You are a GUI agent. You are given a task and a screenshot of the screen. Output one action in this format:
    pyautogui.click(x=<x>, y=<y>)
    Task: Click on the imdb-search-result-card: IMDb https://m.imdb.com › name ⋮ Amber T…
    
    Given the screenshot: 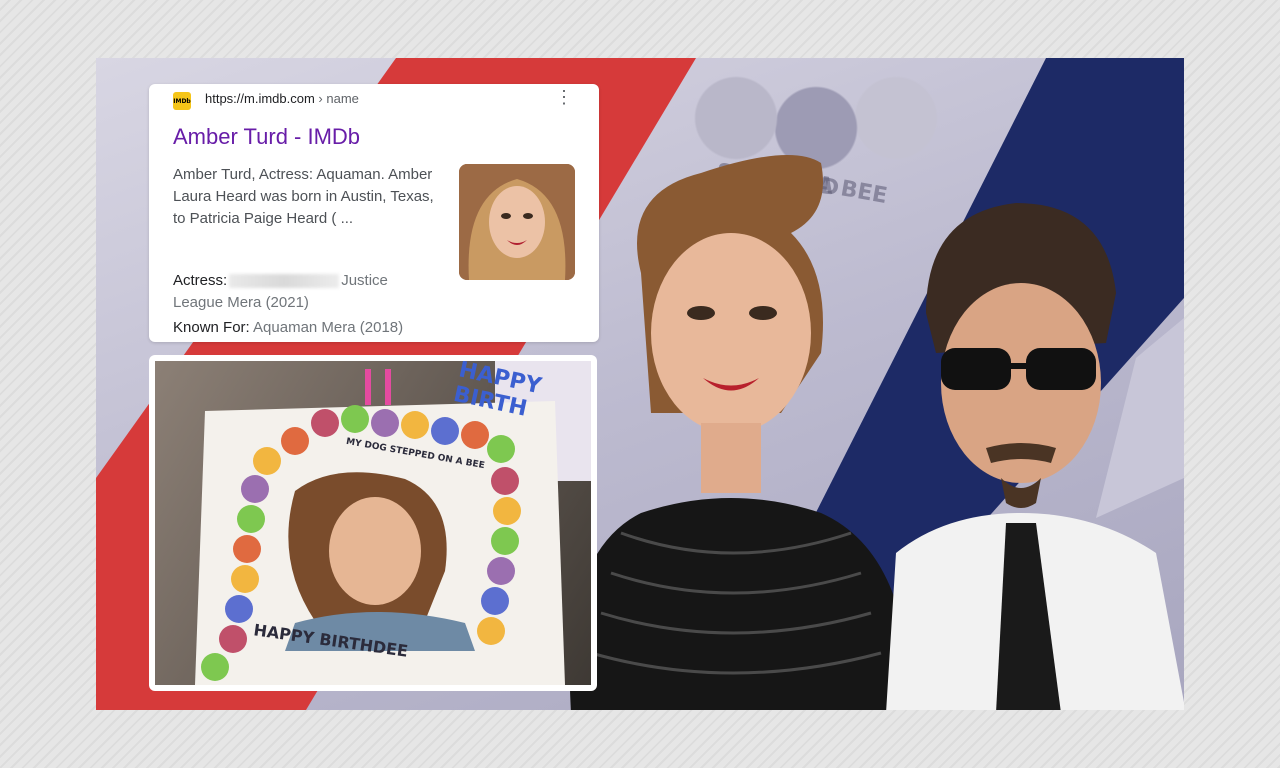 What is the action you would take?
    pyautogui.click(x=374, y=213)
    